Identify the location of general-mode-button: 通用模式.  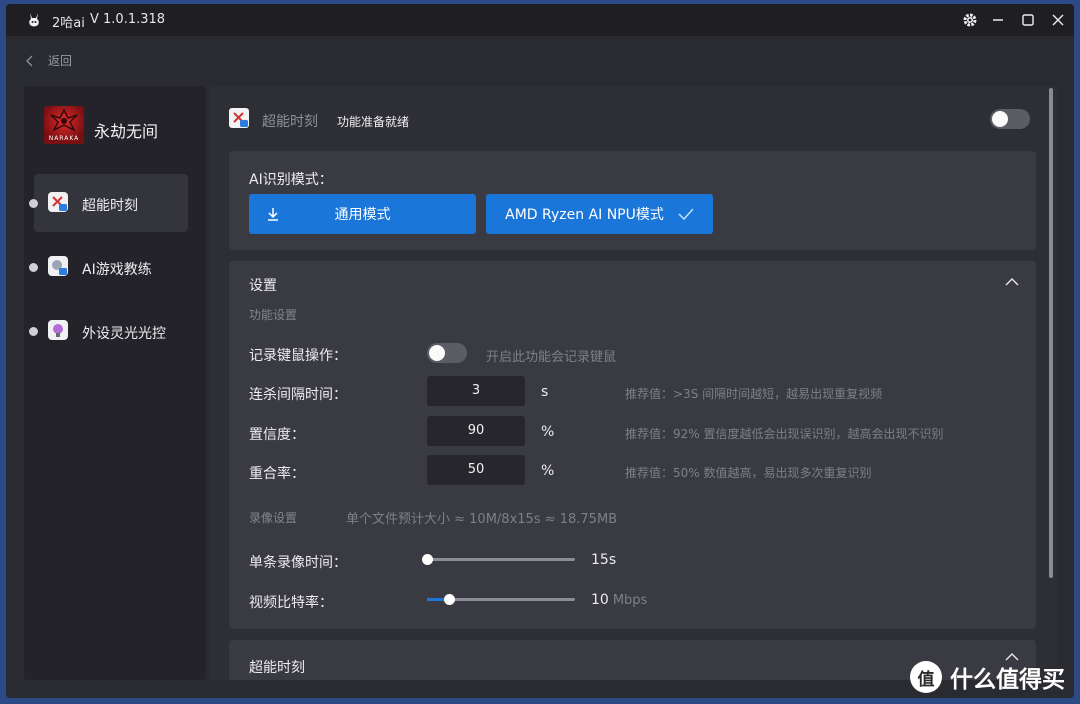
(362, 214).